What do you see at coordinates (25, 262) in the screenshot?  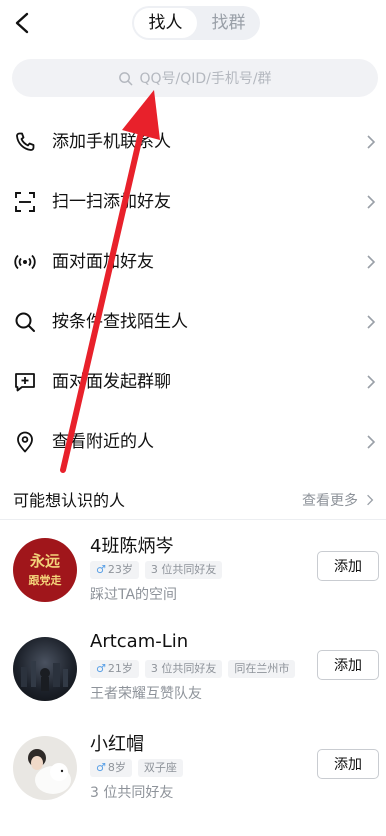 I see `broadcast-icon` at bounding box center [25, 262].